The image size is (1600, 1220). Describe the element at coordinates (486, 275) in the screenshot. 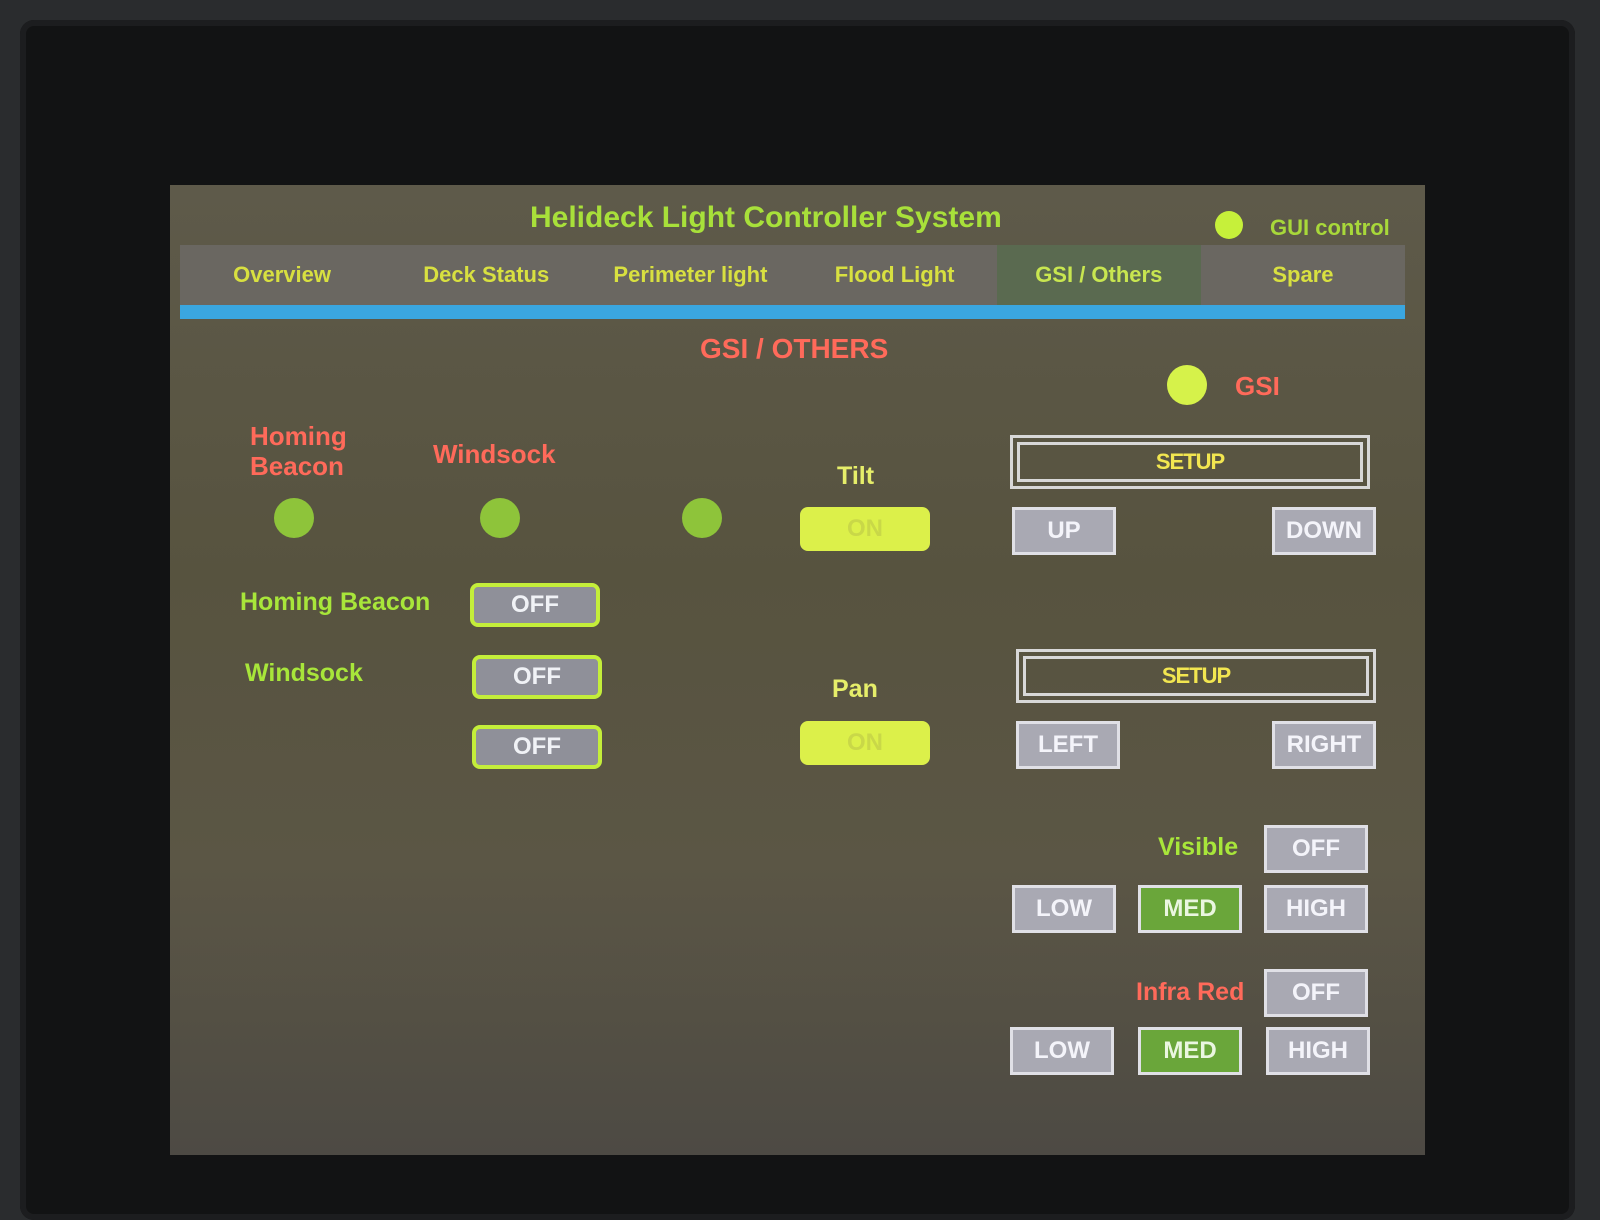

I see `tab-deck-status: Deck Status` at that location.